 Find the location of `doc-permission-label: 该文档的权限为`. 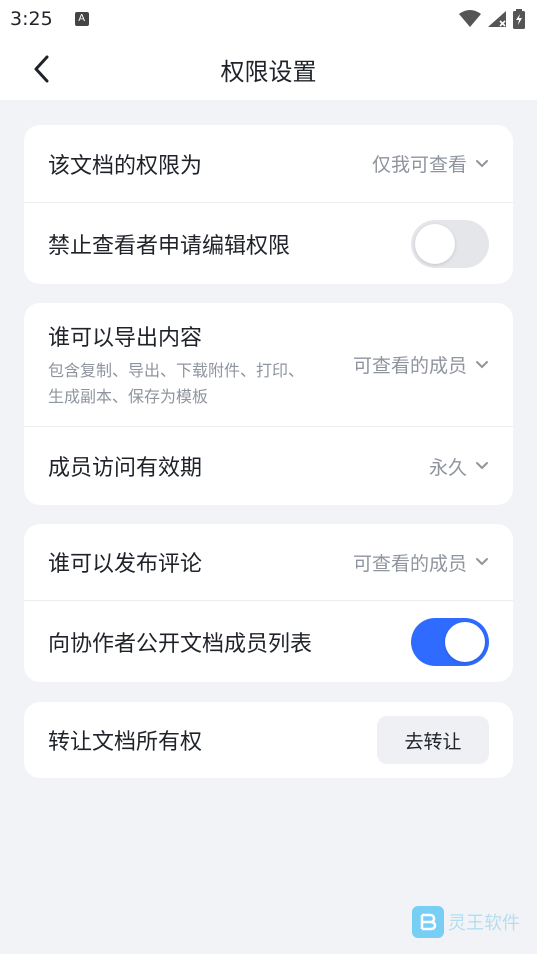

doc-permission-label: 该文档的权限为 is located at coordinates (125, 166).